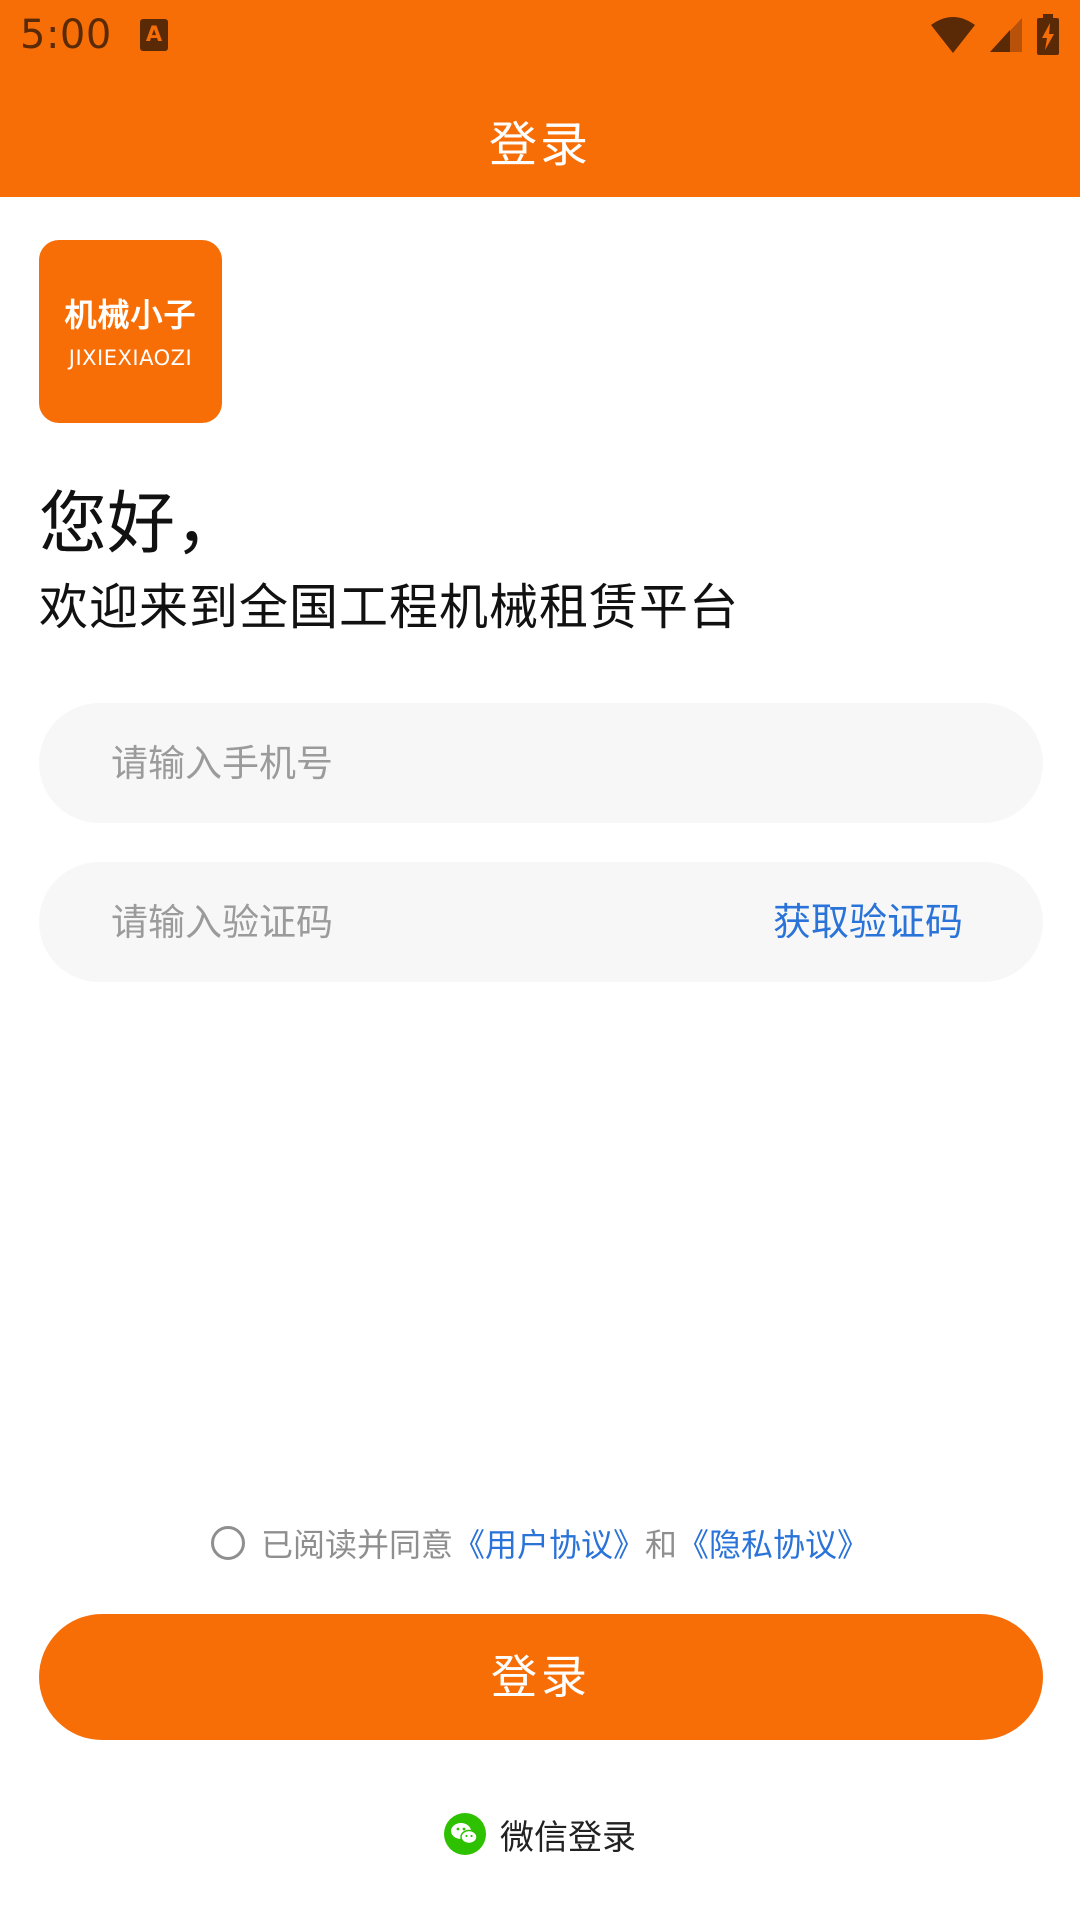  I want to click on code-field-container: 获取验证码, so click(541, 922).